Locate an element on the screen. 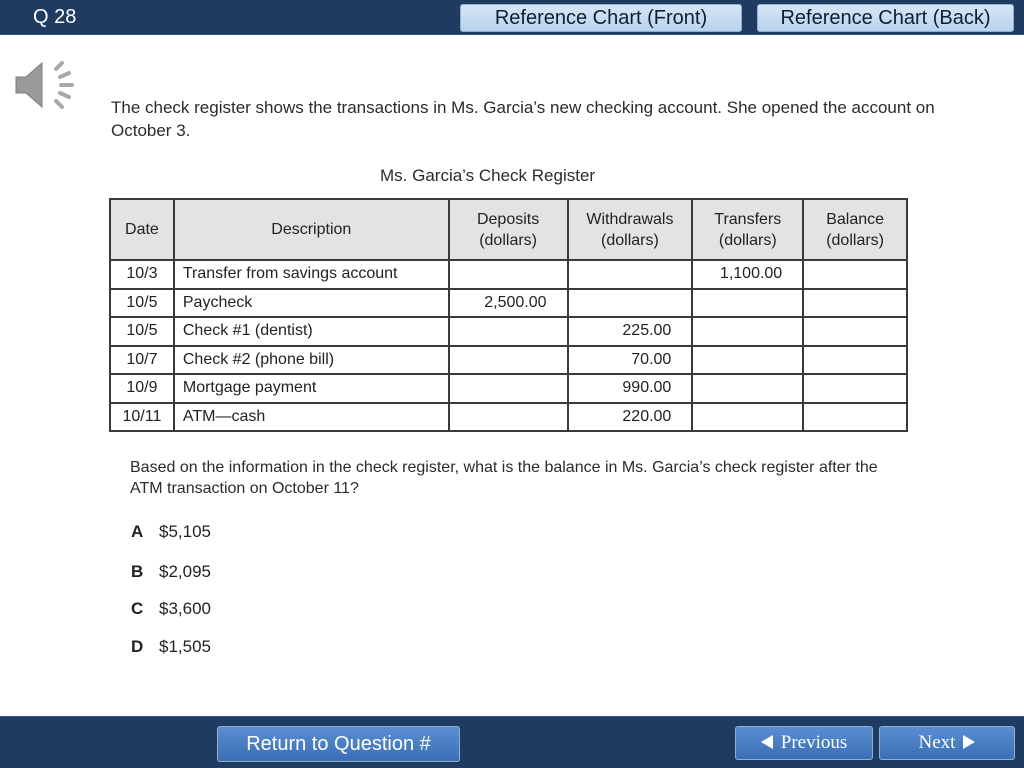 The width and height of the screenshot is (1024, 768). cell-withdrawals: 70.00 is located at coordinates (630, 359).